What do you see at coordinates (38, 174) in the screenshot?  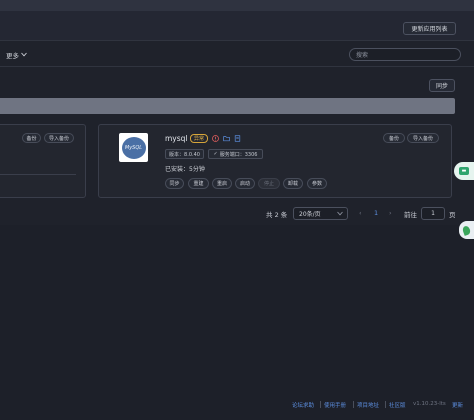 I see `card-divider` at bounding box center [38, 174].